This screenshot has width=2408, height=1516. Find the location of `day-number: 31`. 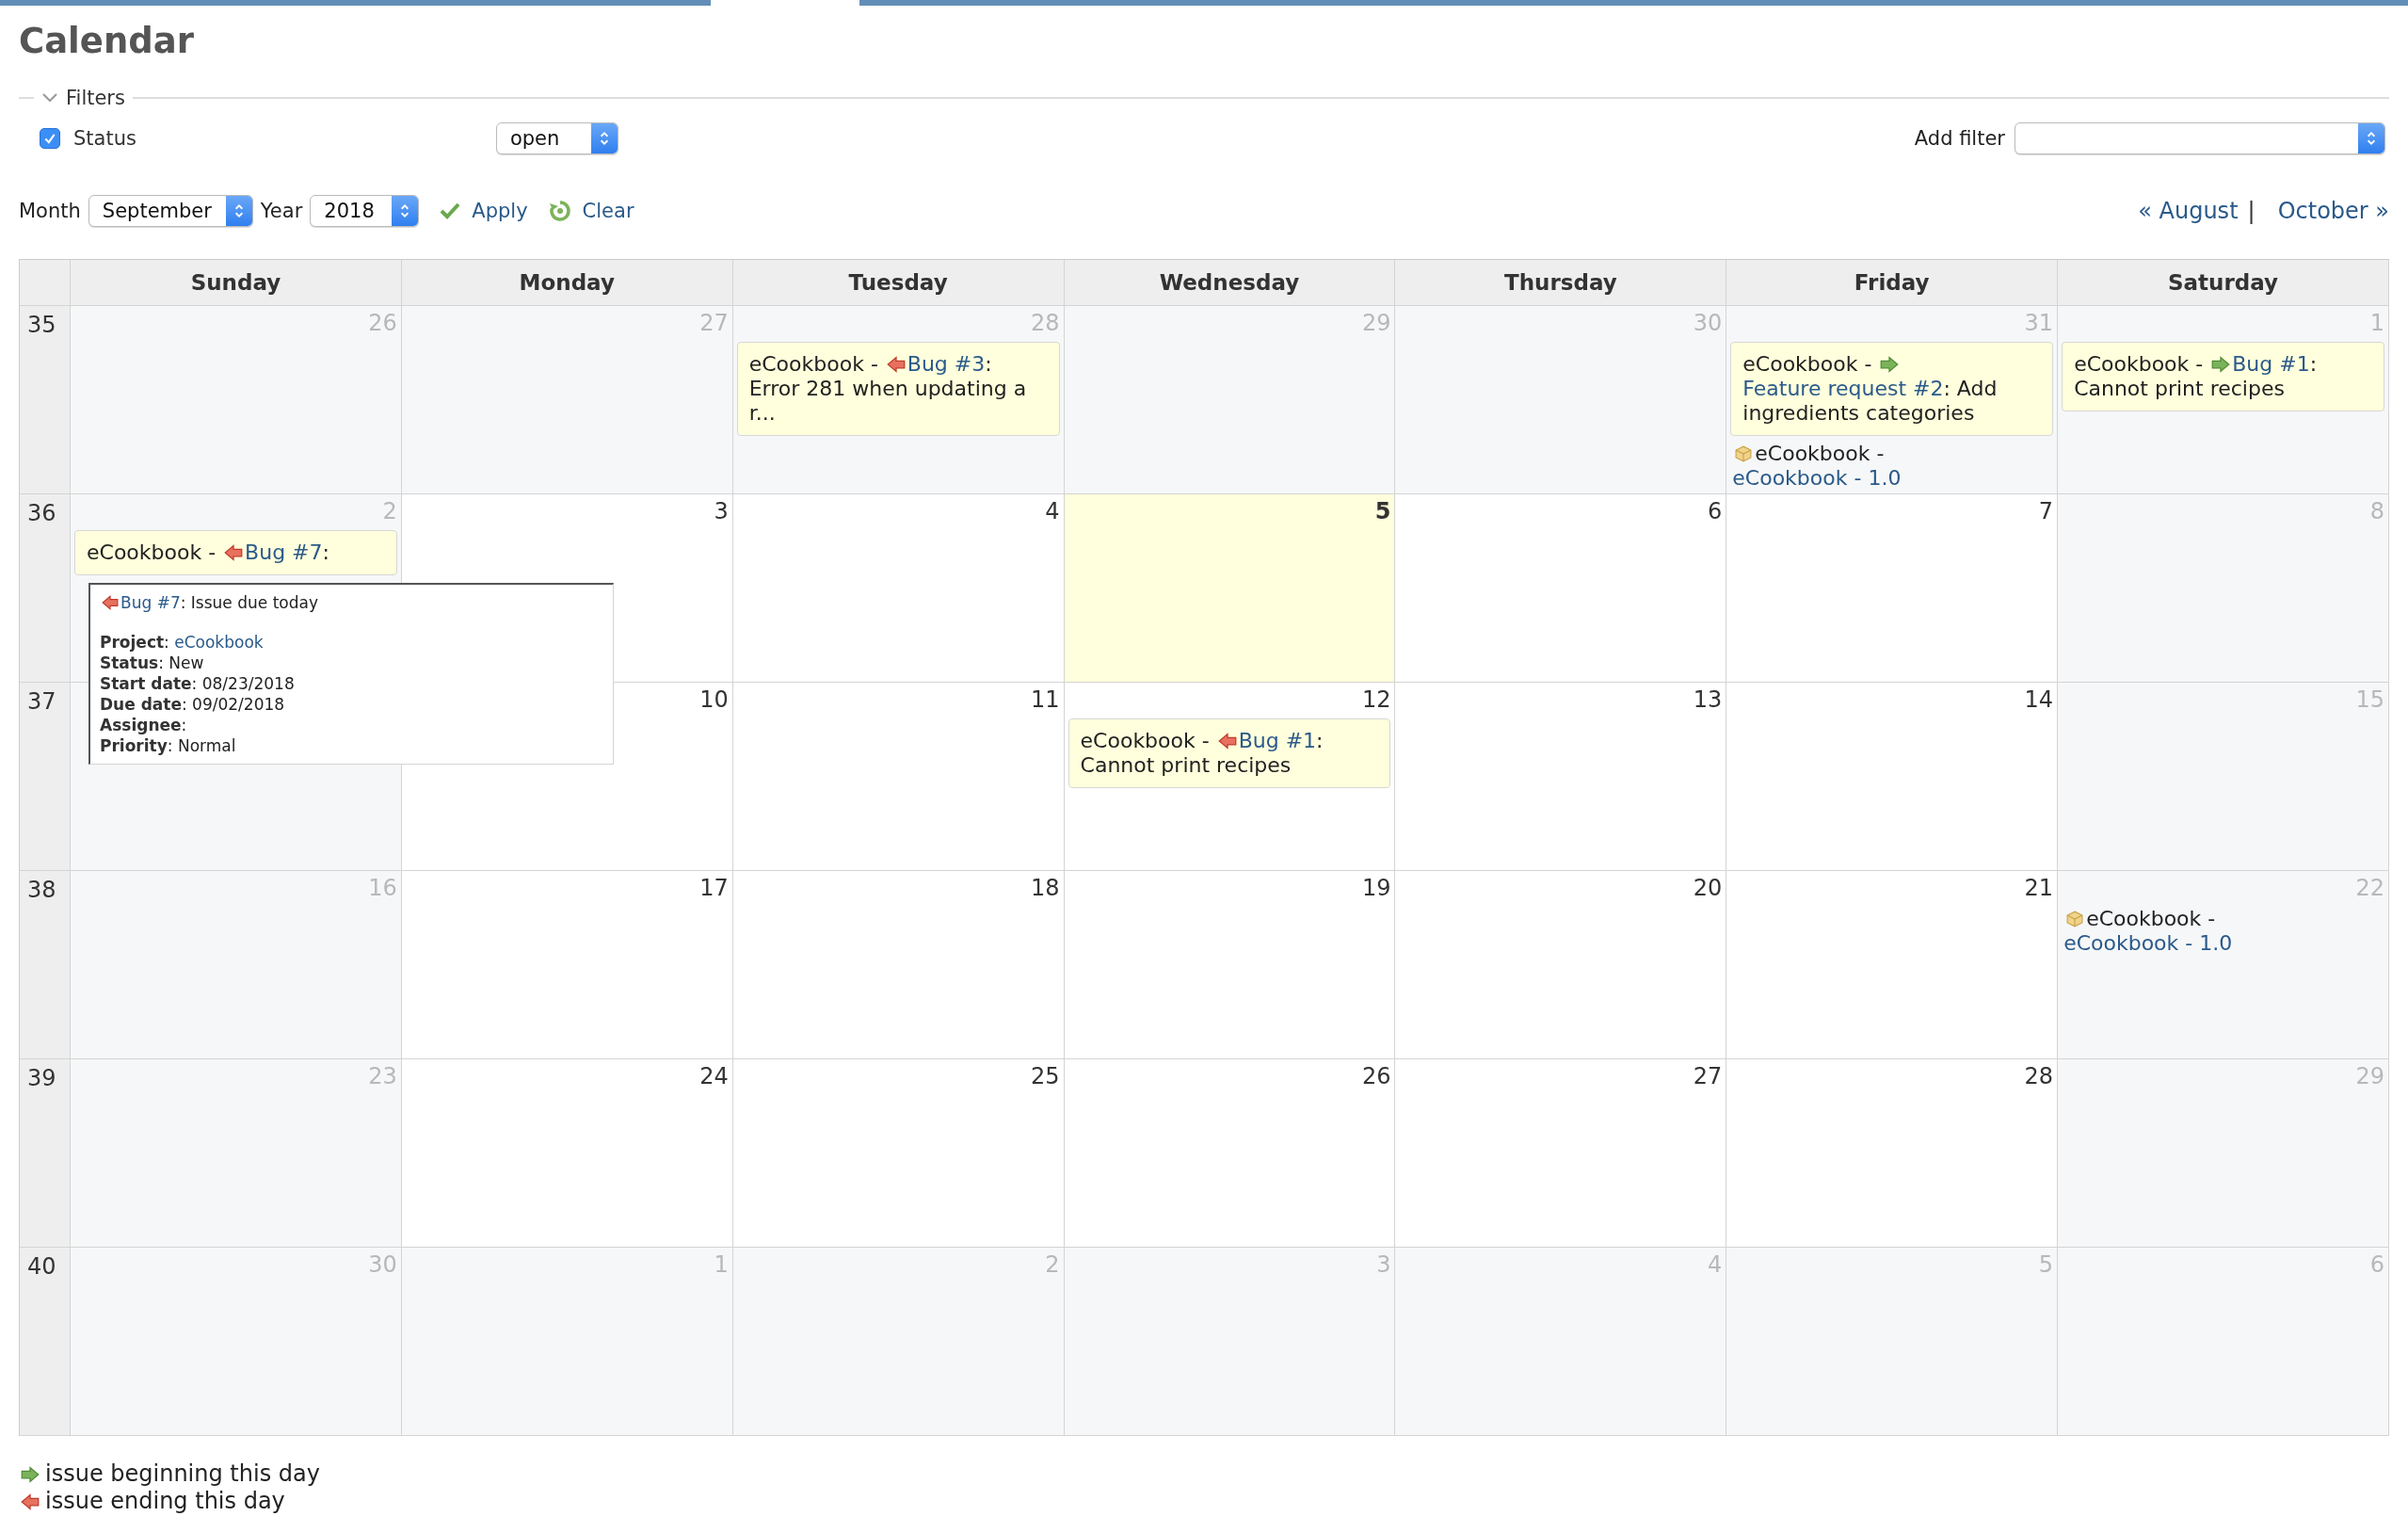

day-number: 31 is located at coordinates (2039, 323).